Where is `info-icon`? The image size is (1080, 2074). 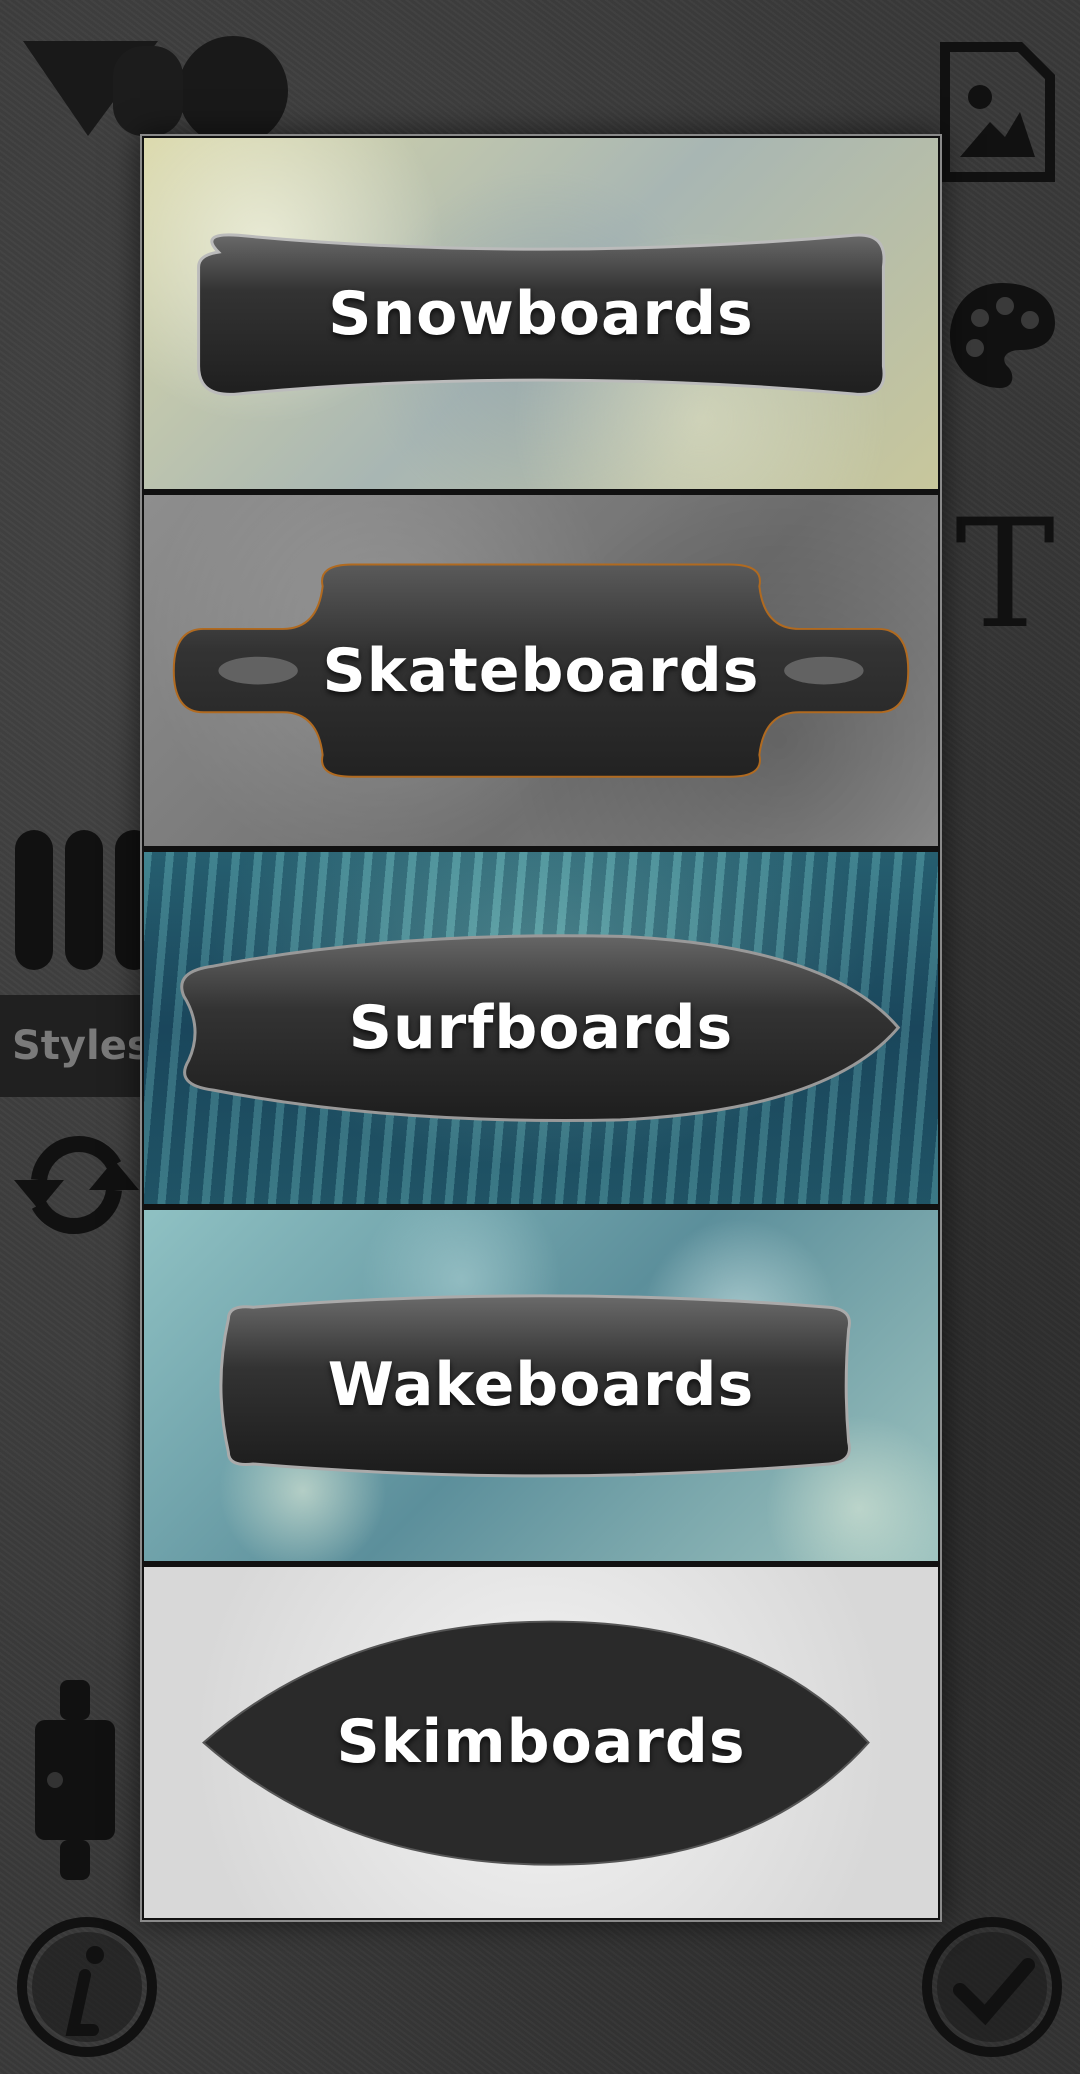 info-icon is located at coordinates (87, 1987).